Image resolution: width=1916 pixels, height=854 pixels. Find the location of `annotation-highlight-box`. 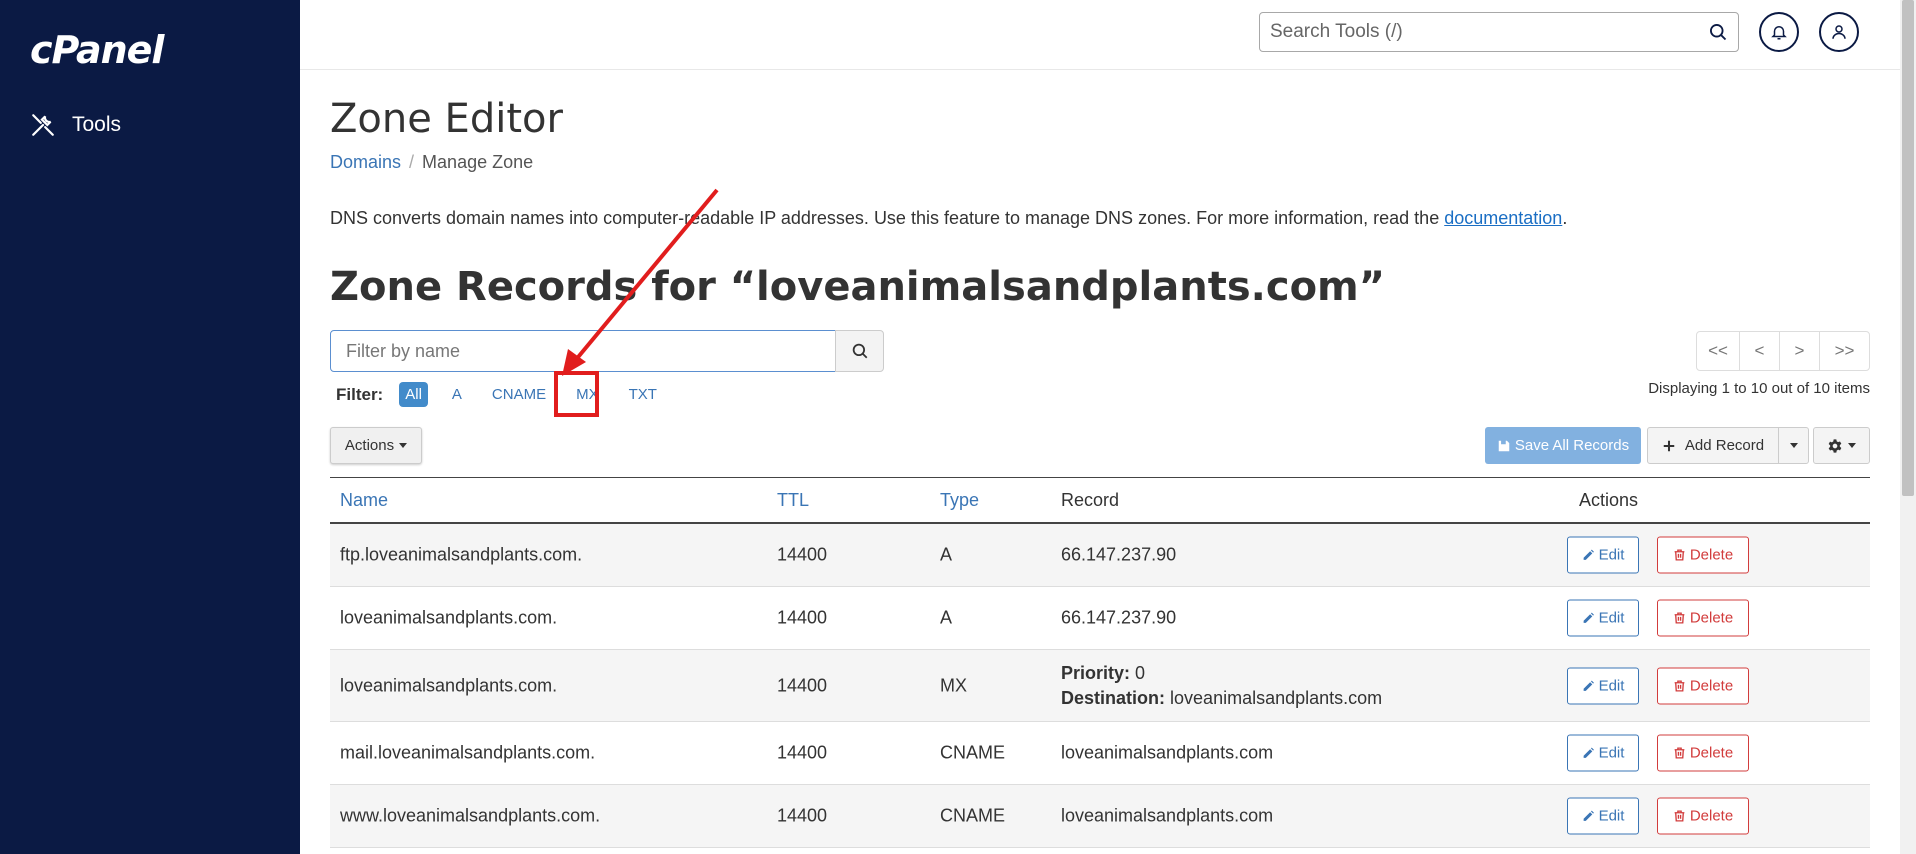

annotation-highlight-box is located at coordinates (576, 394).